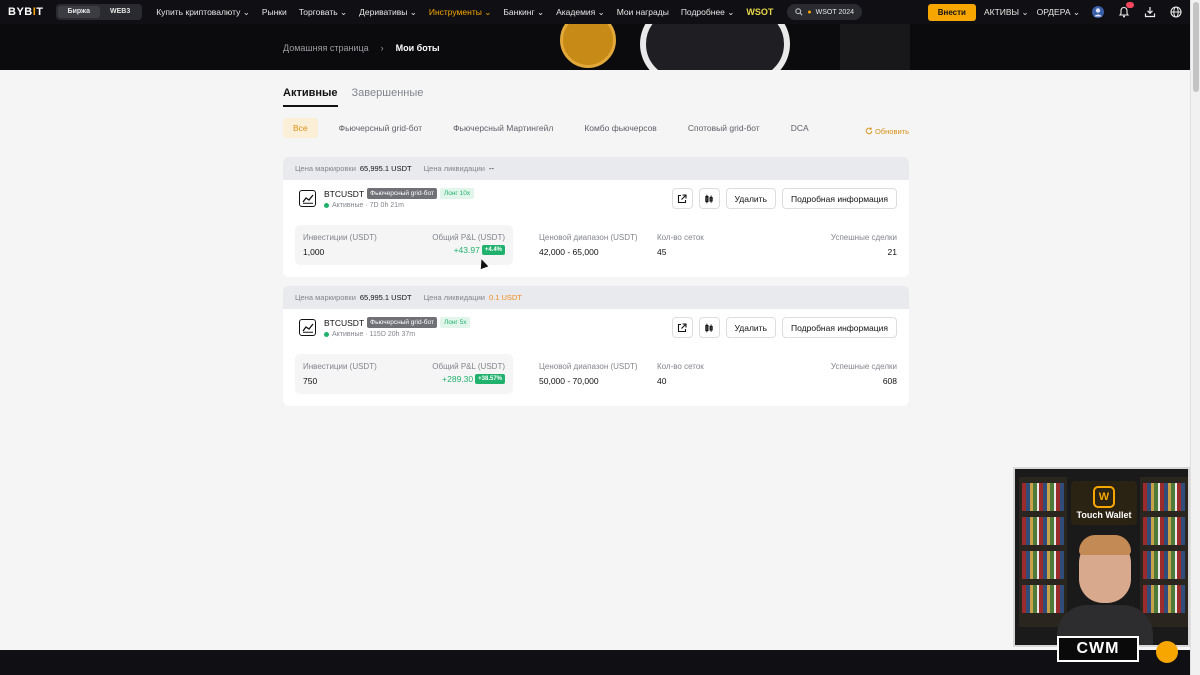  What do you see at coordinates (493, 250) in the screenshot?
I see `pnl-percent-badge: +4.4%` at bounding box center [493, 250].